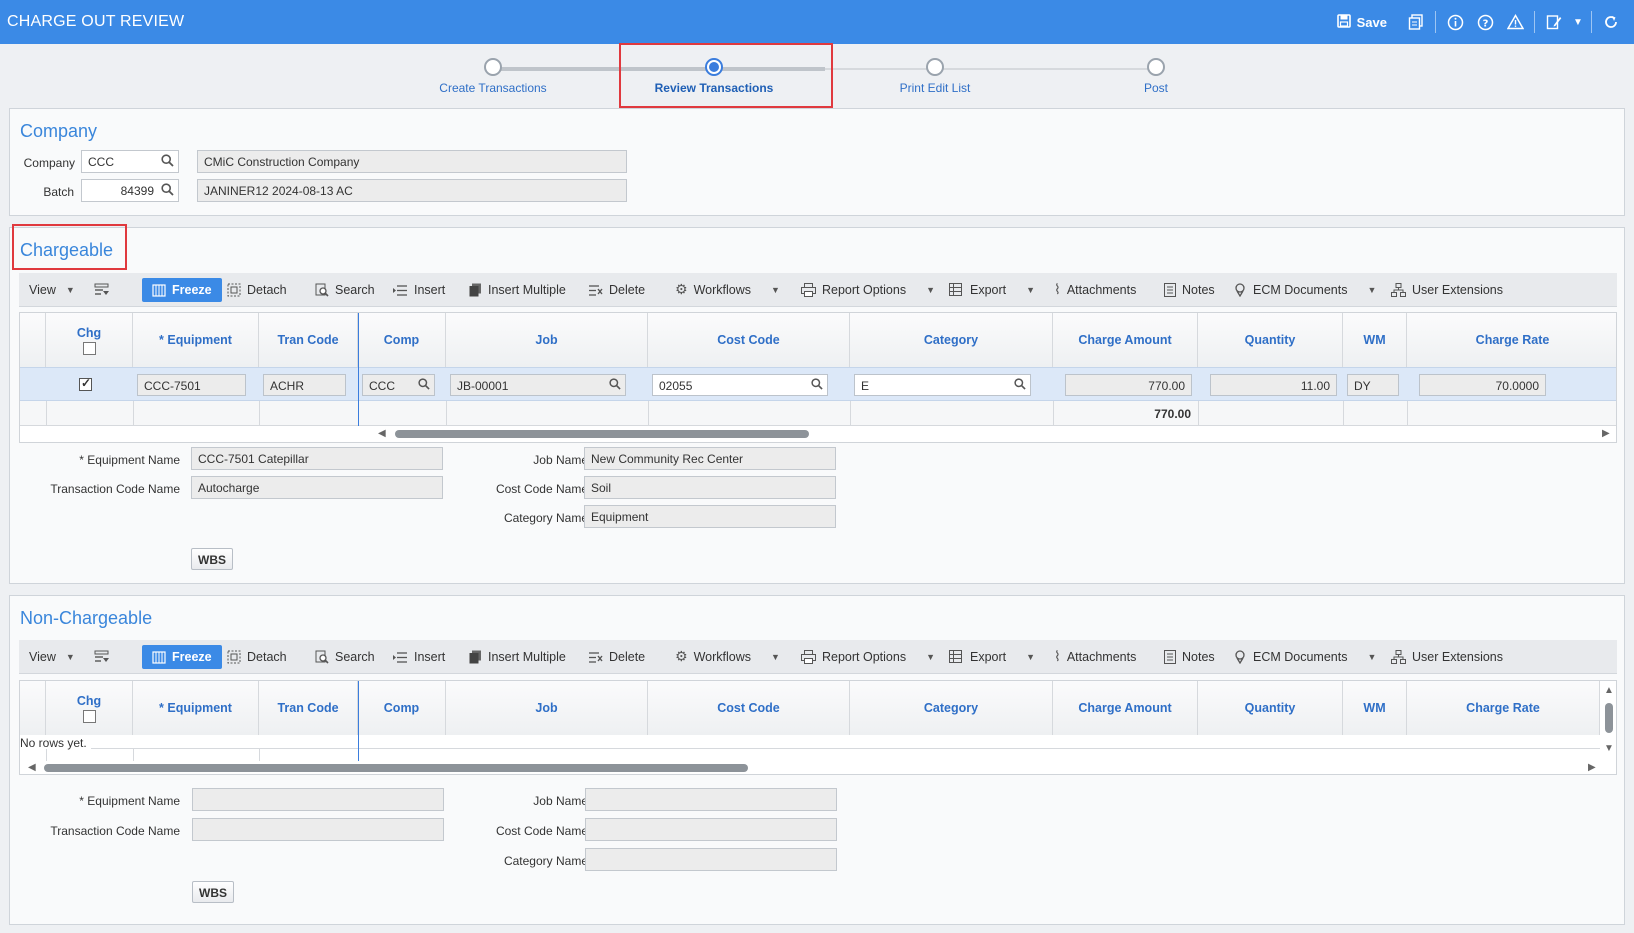 The width and height of the screenshot is (1634, 933). I want to click on vertical-scrollbar: ▲ ▼, so click(1609, 721).